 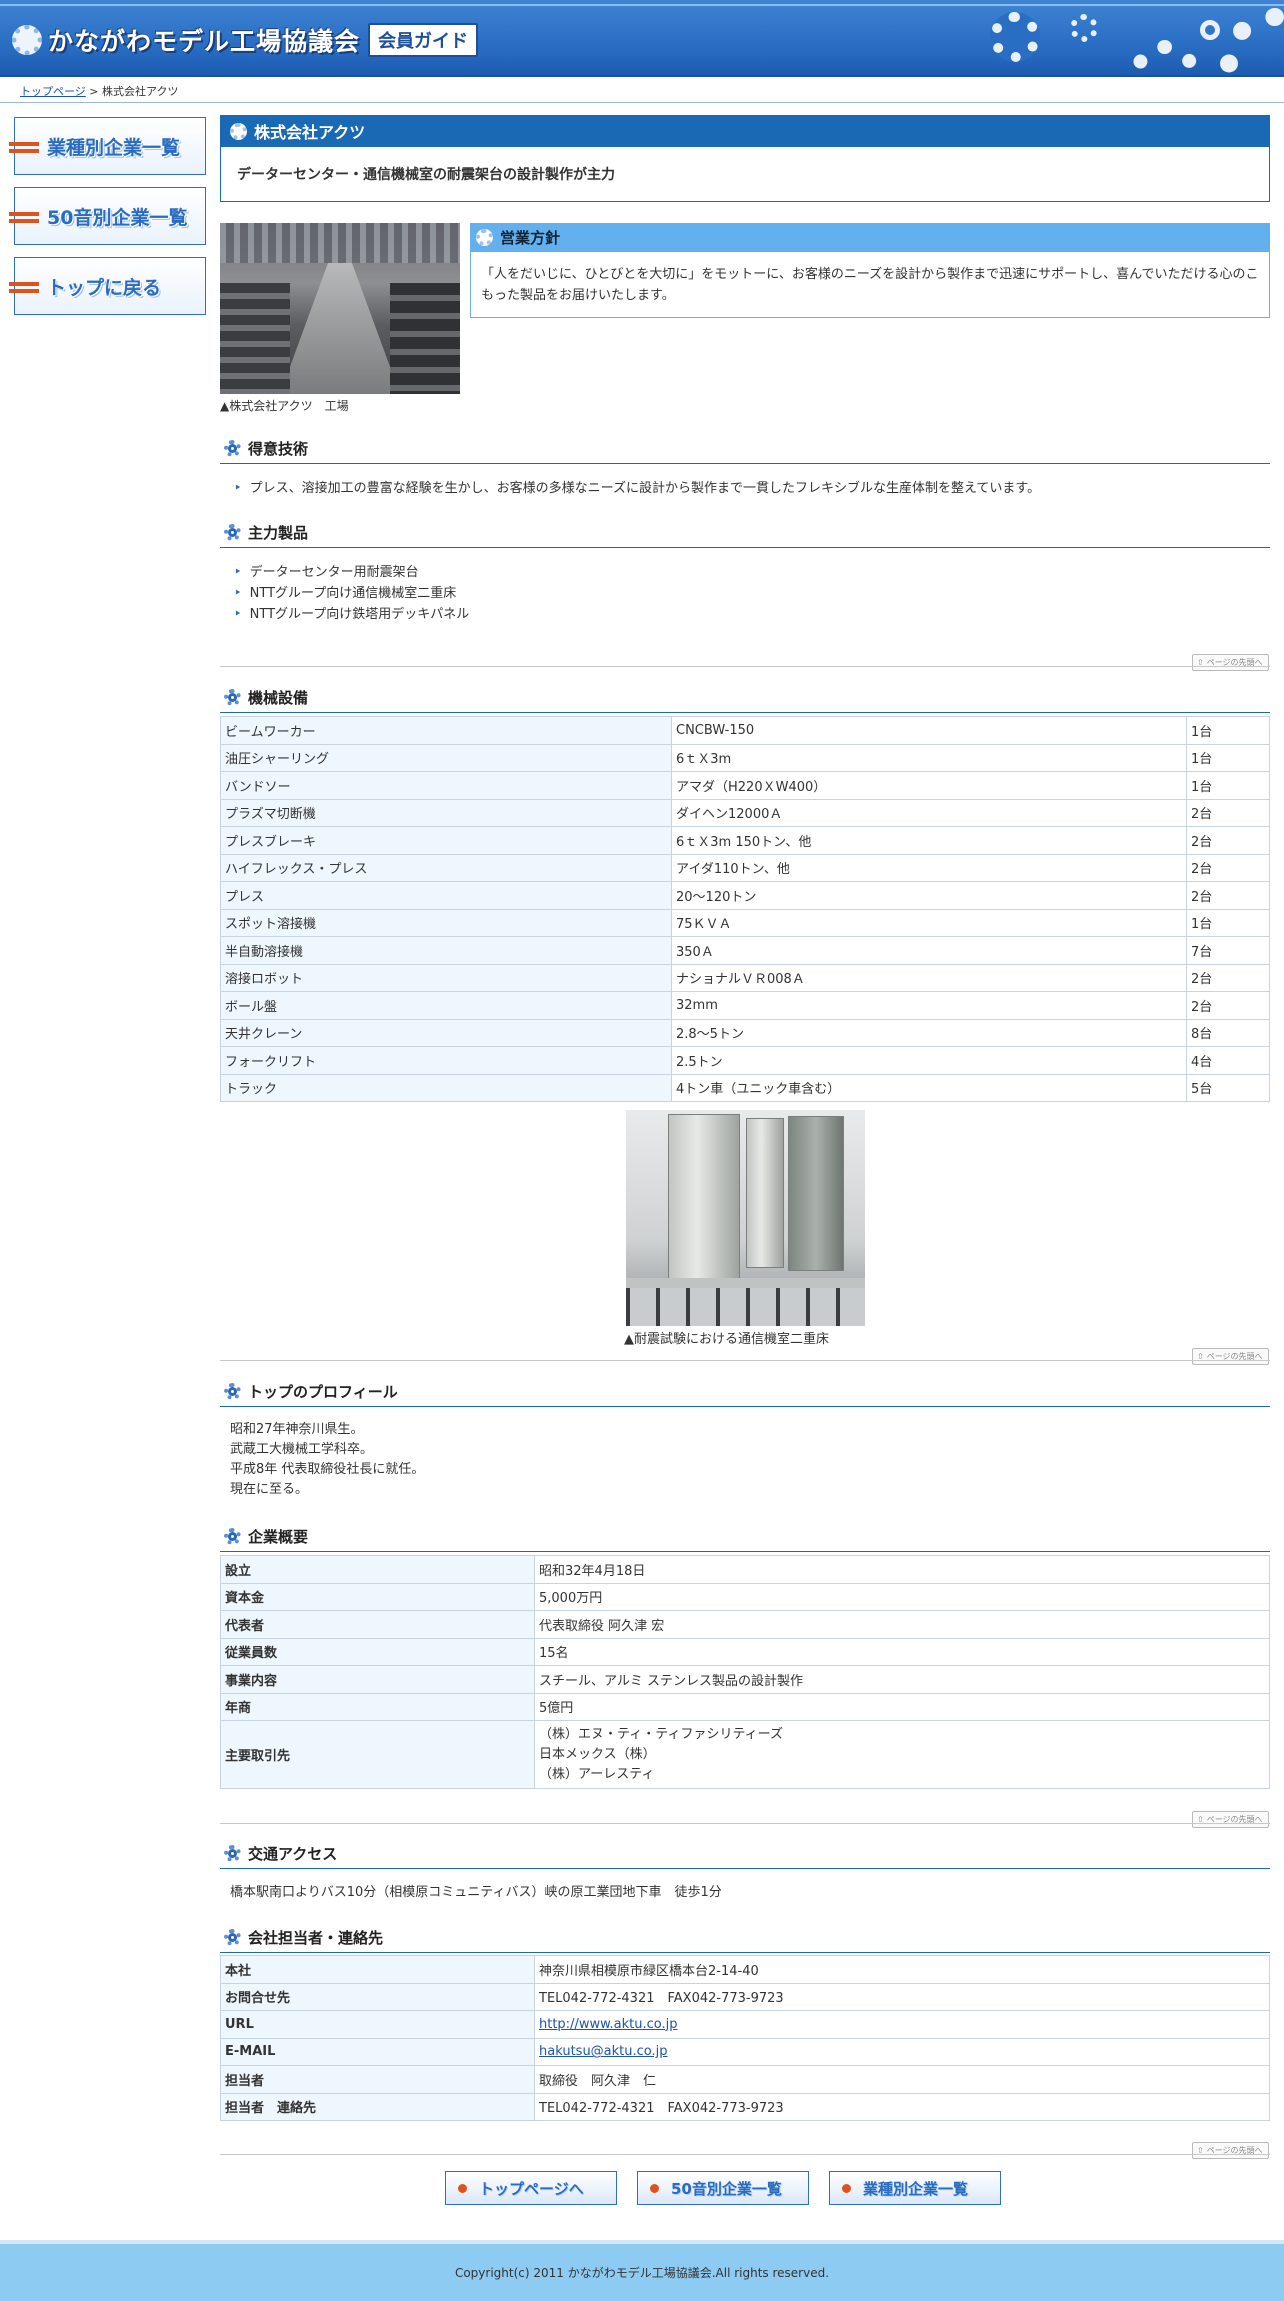 What do you see at coordinates (745, 1032) in the screenshot?
I see `table-row: 天井クレーン 2.8〜5トン 8台` at bounding box center [745, 1032].